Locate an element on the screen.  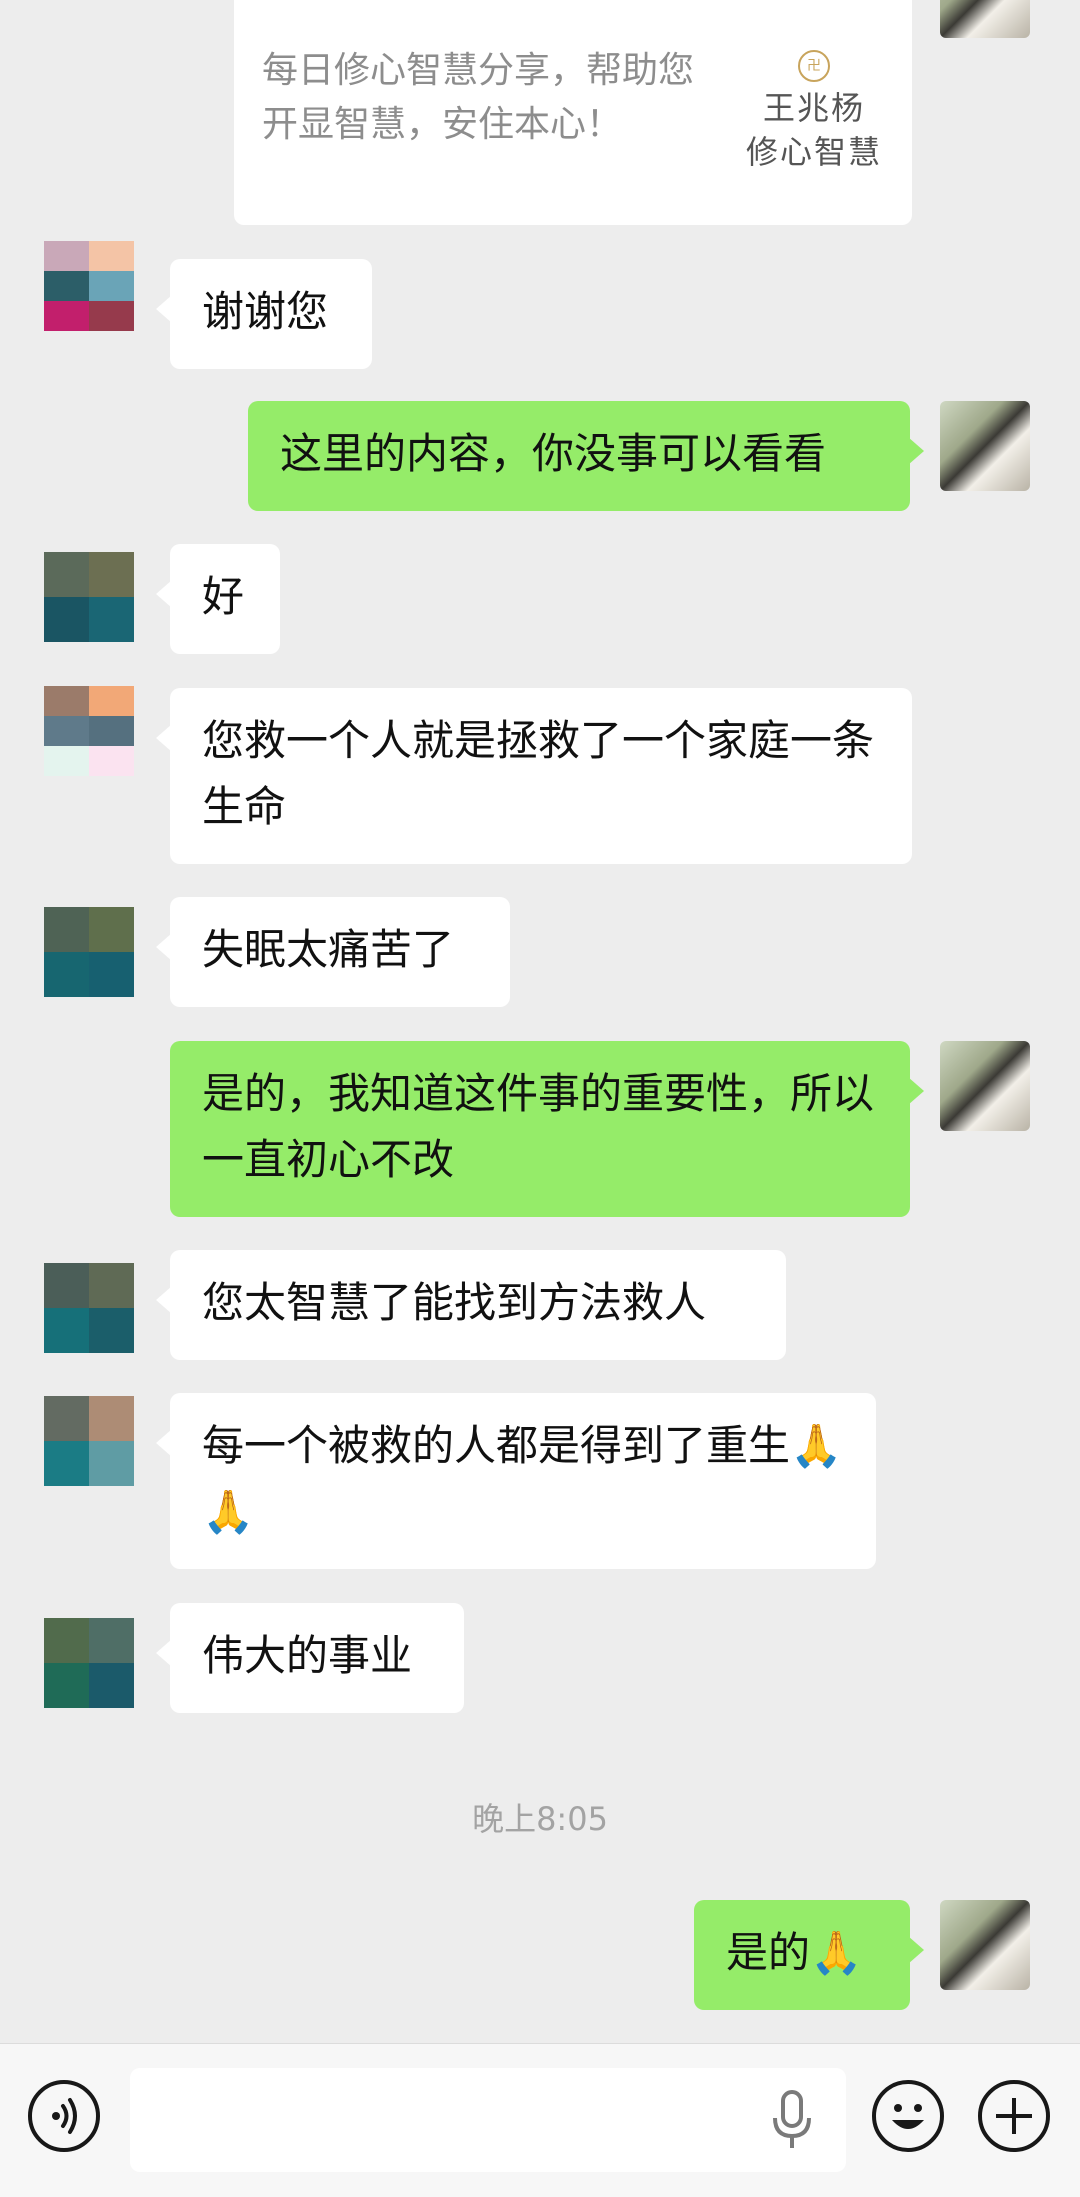
incoming-message: 失眠太痛苦了 is located at coordinates (333, 952).